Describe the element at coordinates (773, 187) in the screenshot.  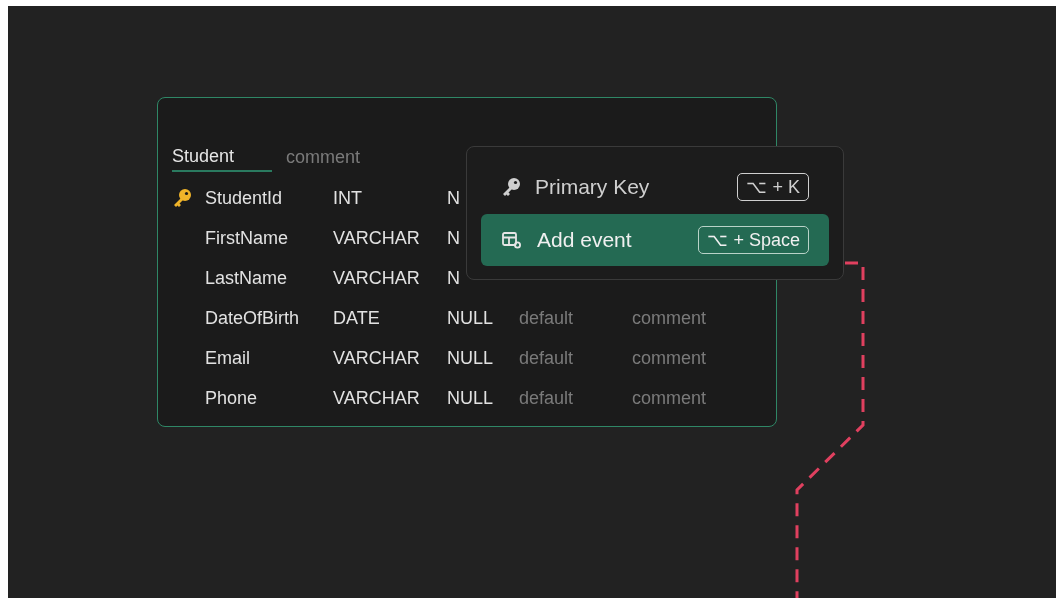
I see `shortcut-key: ⌥ + K` at that location.